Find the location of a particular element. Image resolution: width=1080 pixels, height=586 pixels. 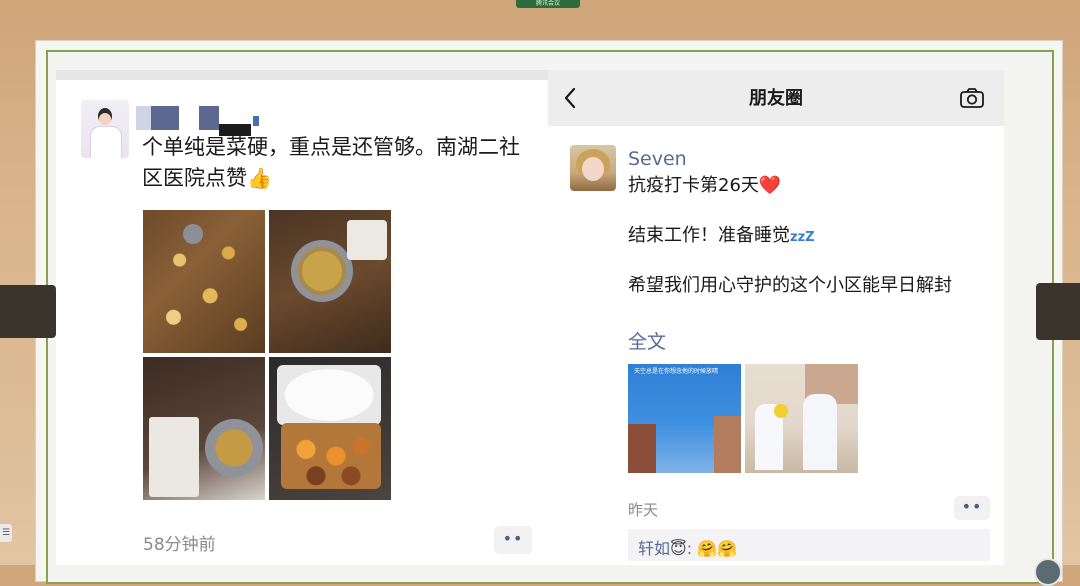

moments-nav-bar: 朋友圈 is located at coordinates (776, 98).